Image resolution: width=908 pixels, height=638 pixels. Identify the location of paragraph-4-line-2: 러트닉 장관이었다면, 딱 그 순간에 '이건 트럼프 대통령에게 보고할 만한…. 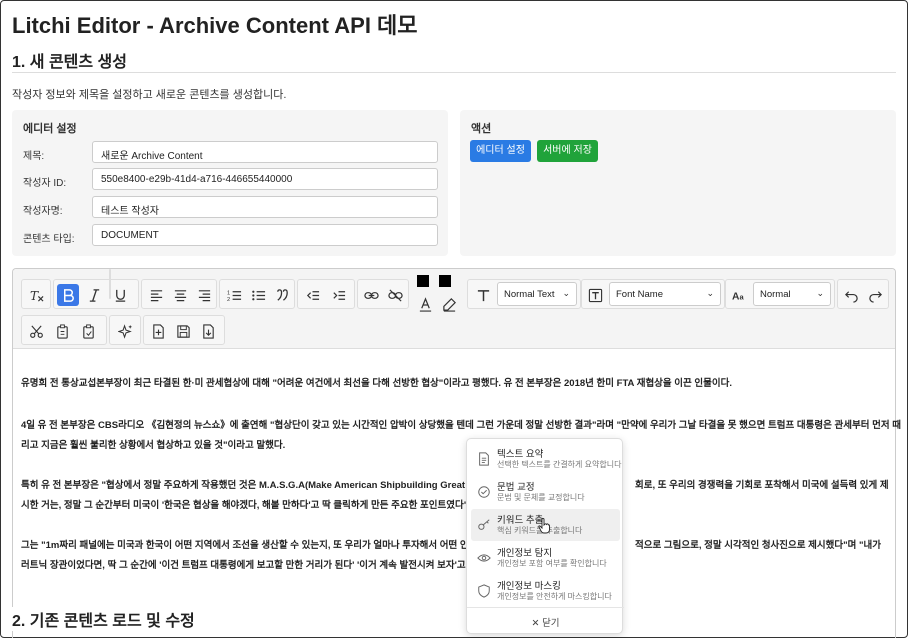
(249, 565).